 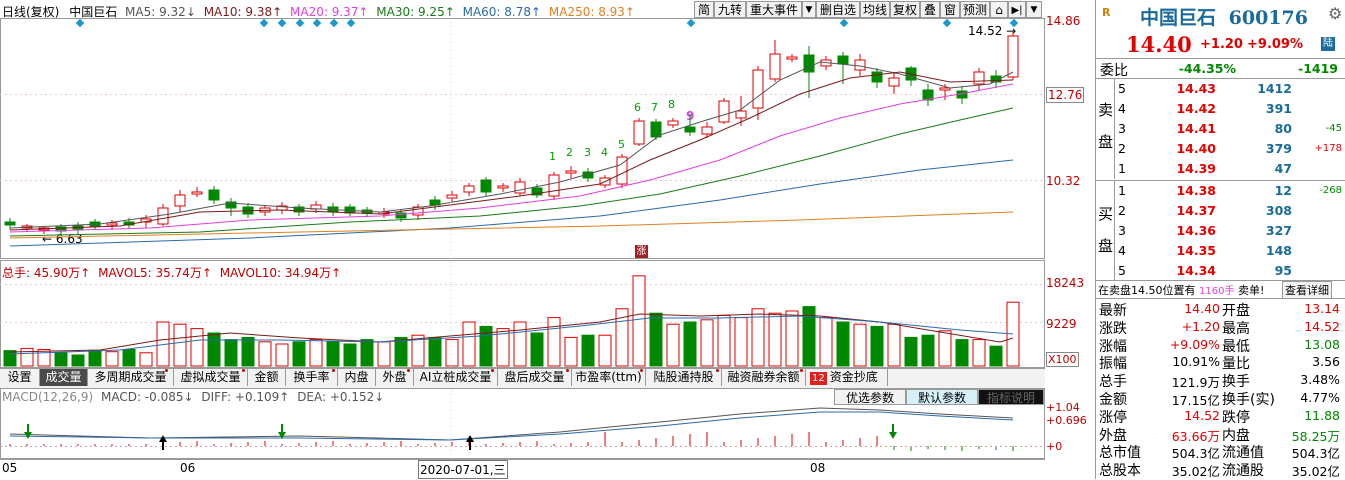 What do you see at coordinates (46, 273) in the screenshot?
I see `volume-total: 总手: 45.90万↑` at bounding box center [46, 273].